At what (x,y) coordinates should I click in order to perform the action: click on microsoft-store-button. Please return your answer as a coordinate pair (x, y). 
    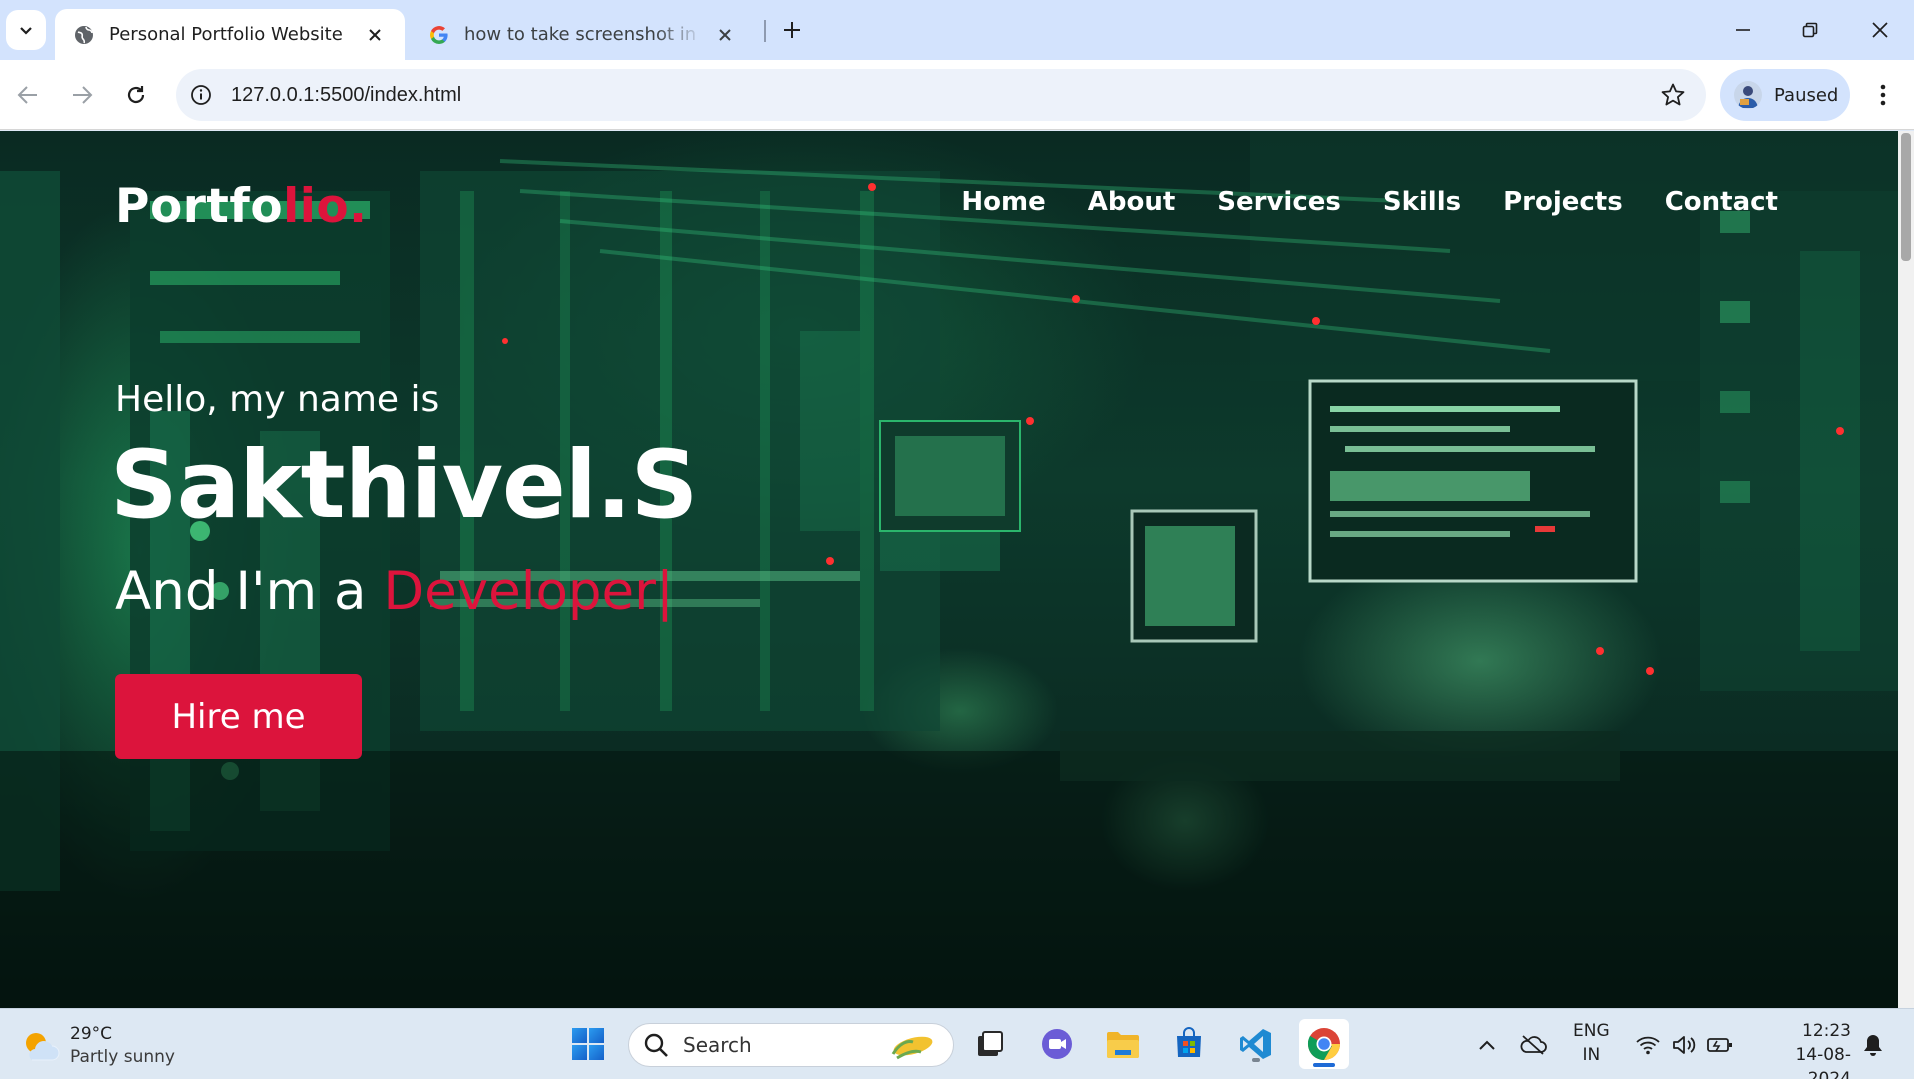
    Looking at the image, I should click on (1189, 1044).